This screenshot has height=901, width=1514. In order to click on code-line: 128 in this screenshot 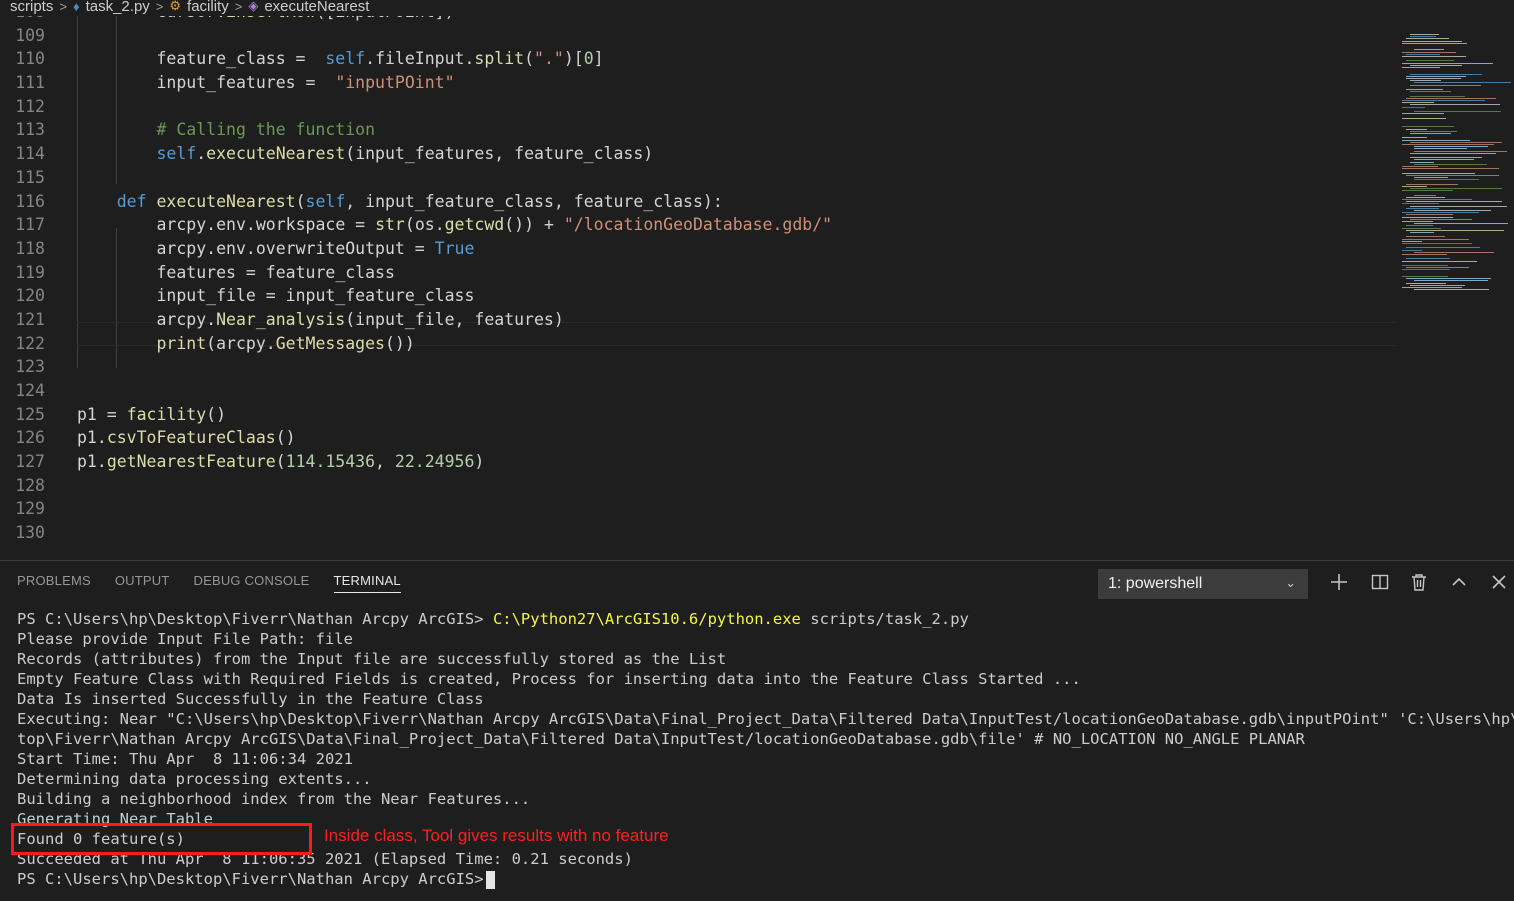, I will do `click(700, 486)`.